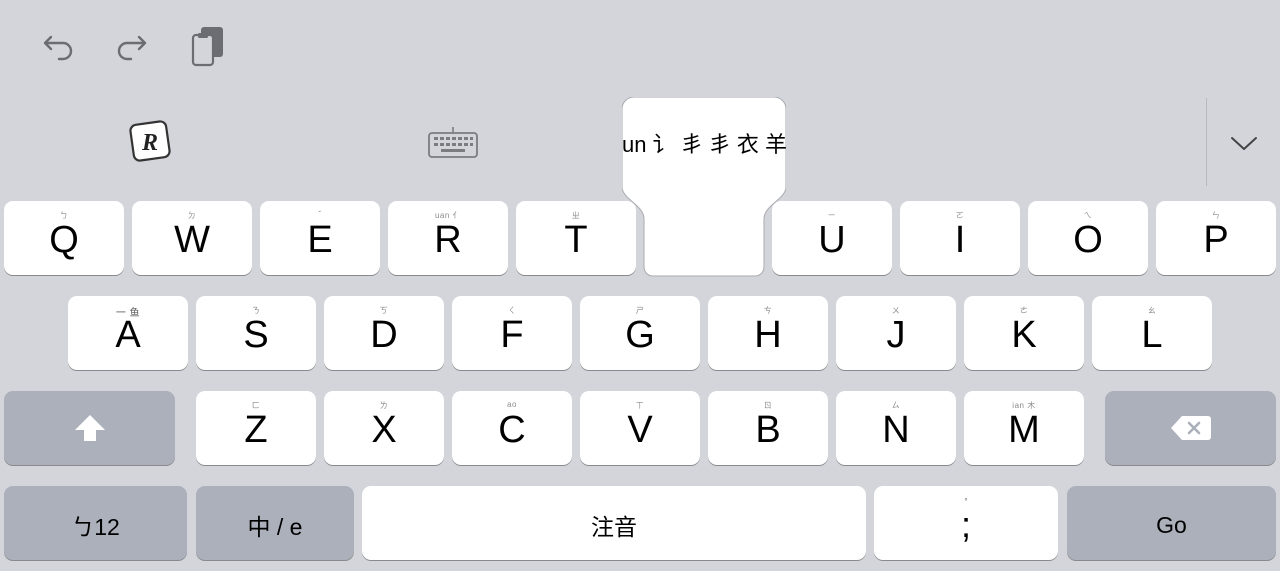 The height and width of the screenshot is (571, 1280). I want to click on key-label: Z, so click(256, 429).